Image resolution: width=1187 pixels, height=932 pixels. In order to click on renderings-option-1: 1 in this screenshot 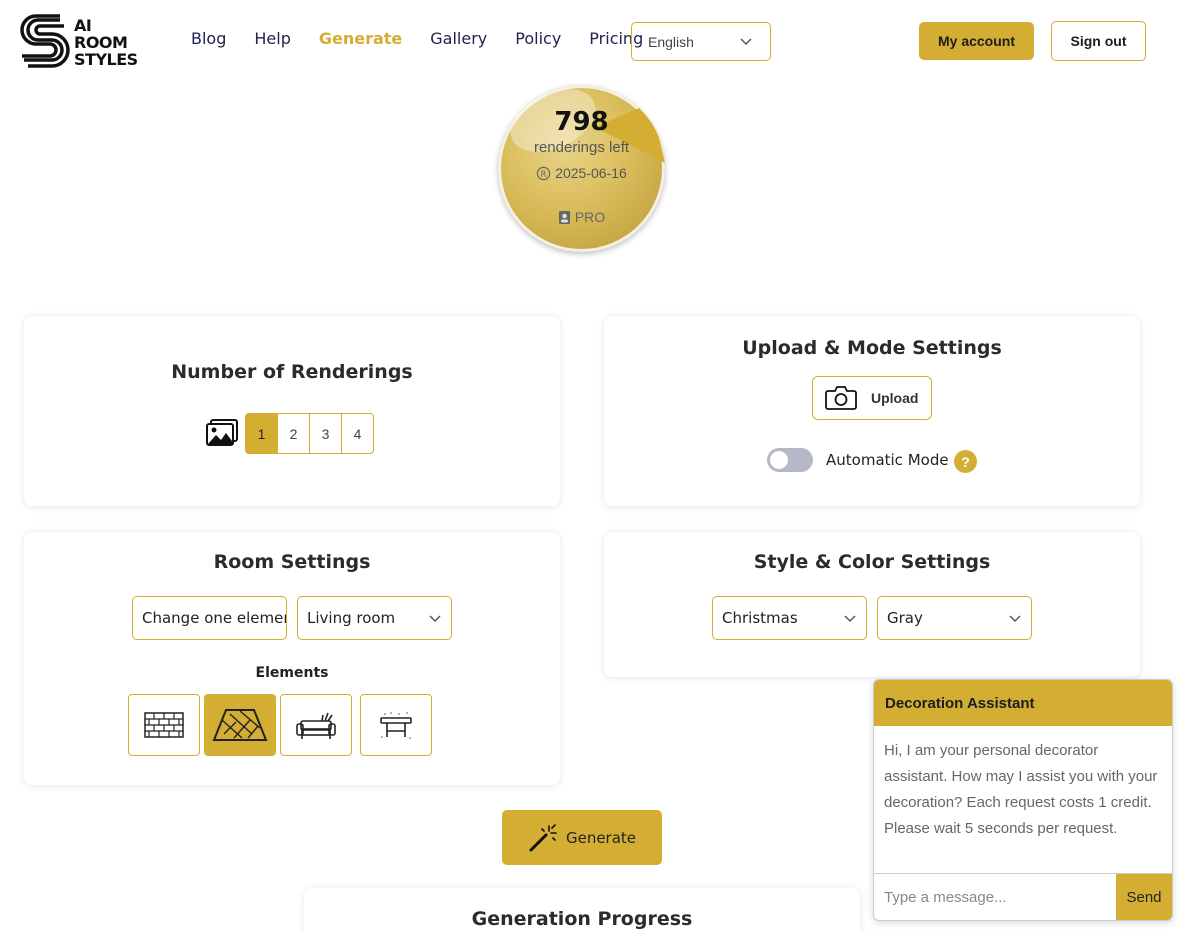, I will do `click(261, 433)`.